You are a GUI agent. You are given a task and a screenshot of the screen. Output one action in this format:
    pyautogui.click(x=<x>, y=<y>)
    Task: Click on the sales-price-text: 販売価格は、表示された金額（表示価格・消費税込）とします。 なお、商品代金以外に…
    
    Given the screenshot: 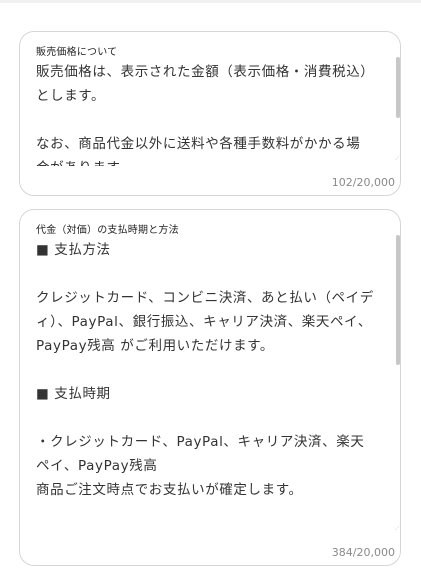 What is the action you would take?
    pyautogui.click(x=205, y=113)
    